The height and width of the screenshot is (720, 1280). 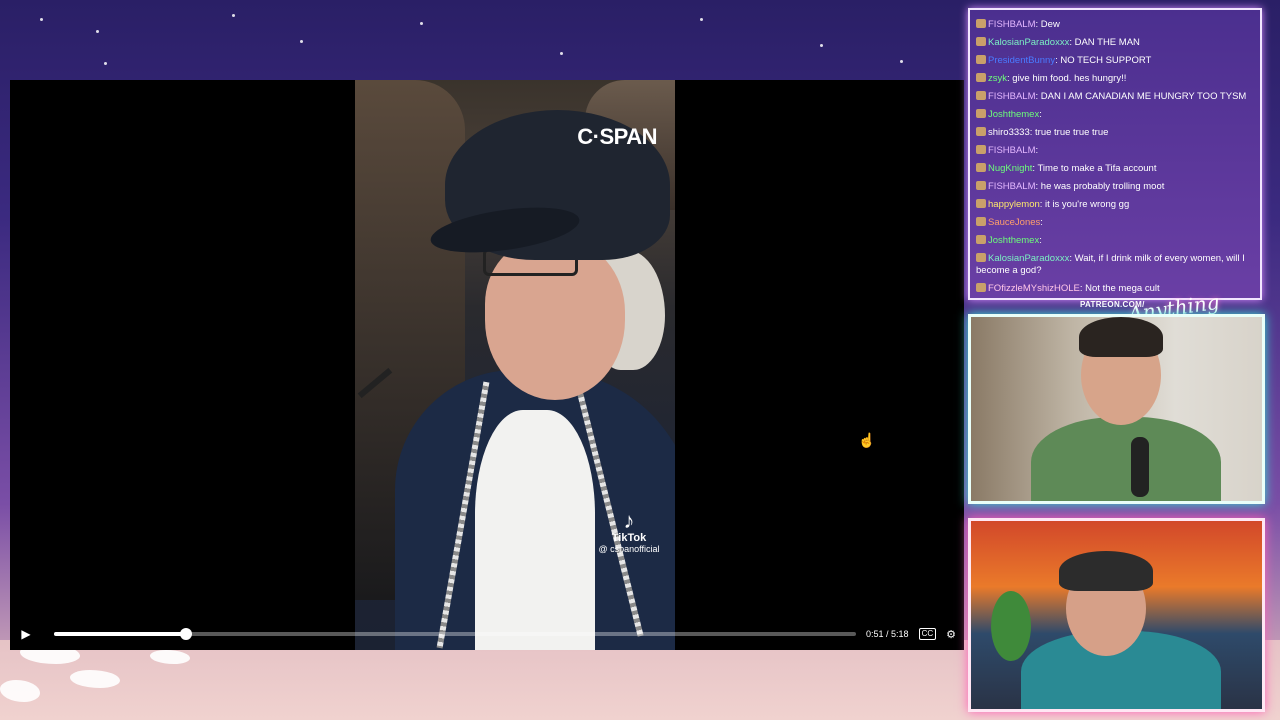 What do you see at coordinates (1011, 626) in the screenshot?
I see `plant` at bounding box center [1011, 626].